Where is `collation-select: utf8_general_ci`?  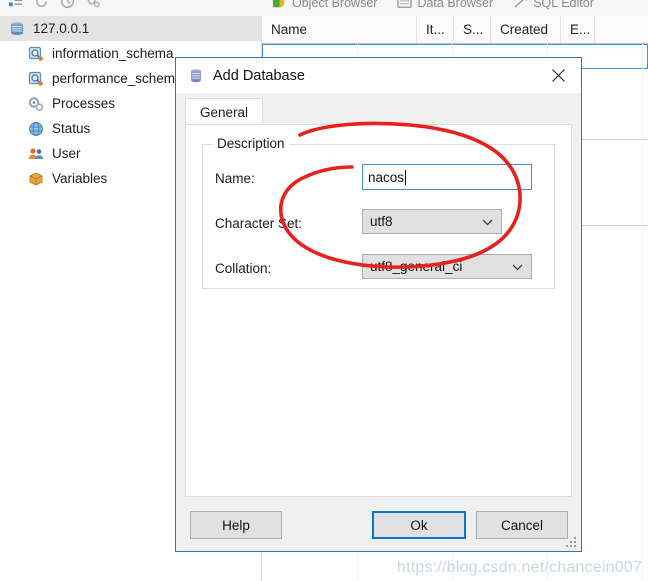 collation-select: utf8_general_ci is located at coordinates (447, 266).